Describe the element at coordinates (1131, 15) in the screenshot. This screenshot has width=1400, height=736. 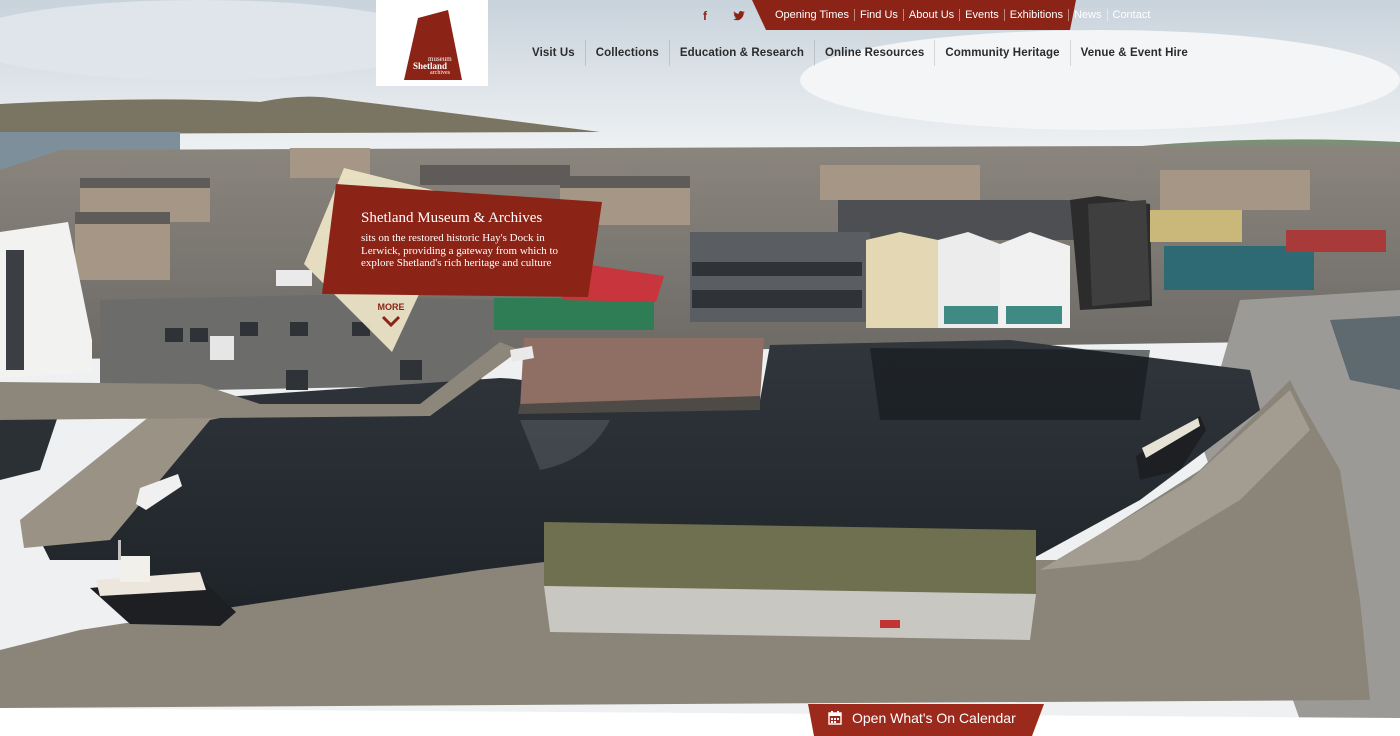
I see `top-link-contact: Contact` at that location.